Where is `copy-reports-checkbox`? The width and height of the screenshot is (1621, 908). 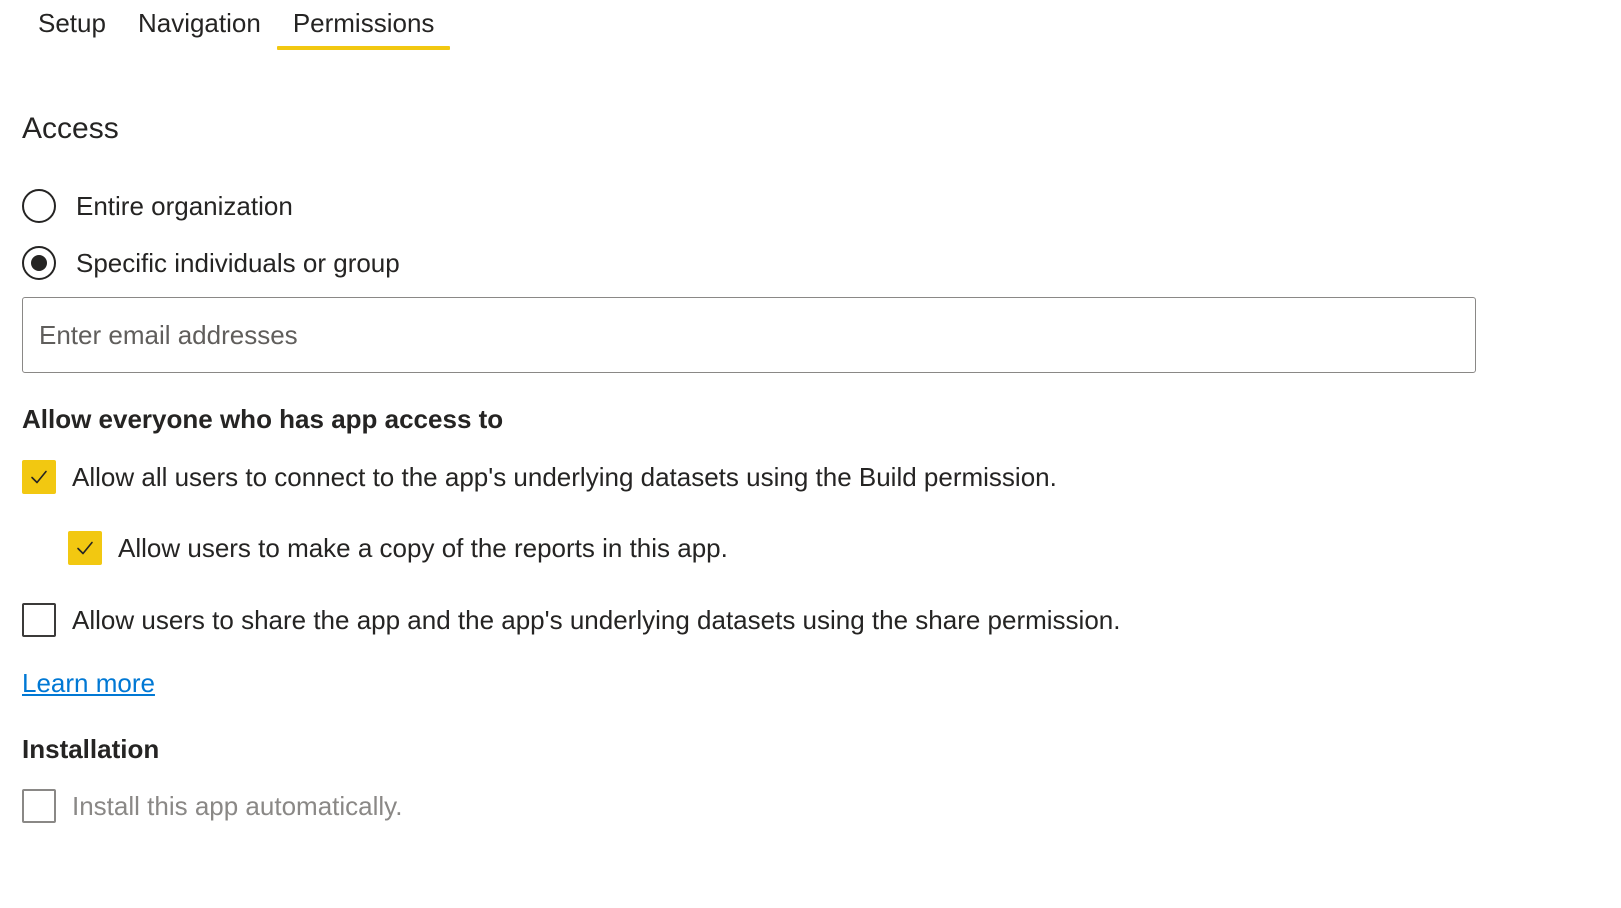 copy-reports-checkbox is located at coordinates (85, 548).